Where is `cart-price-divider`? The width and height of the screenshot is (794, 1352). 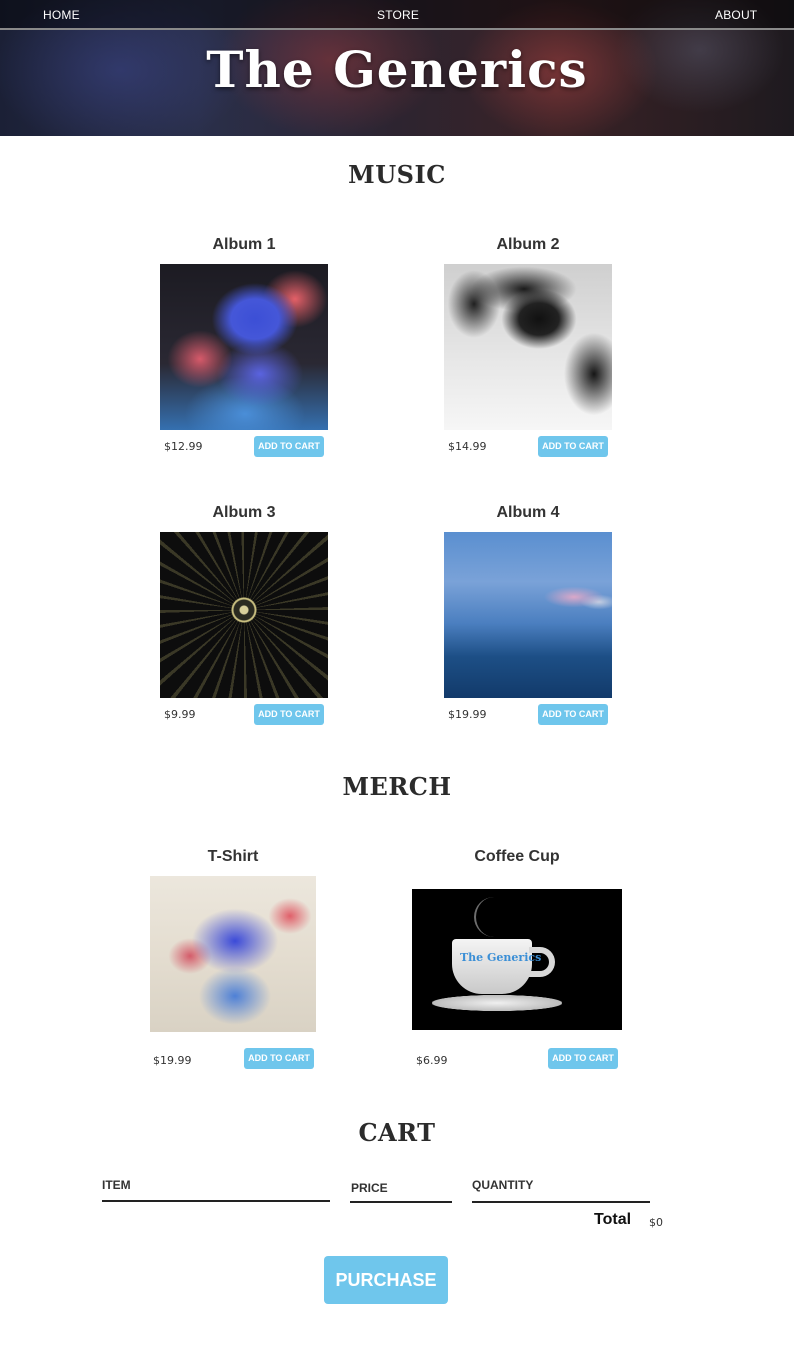
cart-price-divider is located at coordinates (401, 1202).